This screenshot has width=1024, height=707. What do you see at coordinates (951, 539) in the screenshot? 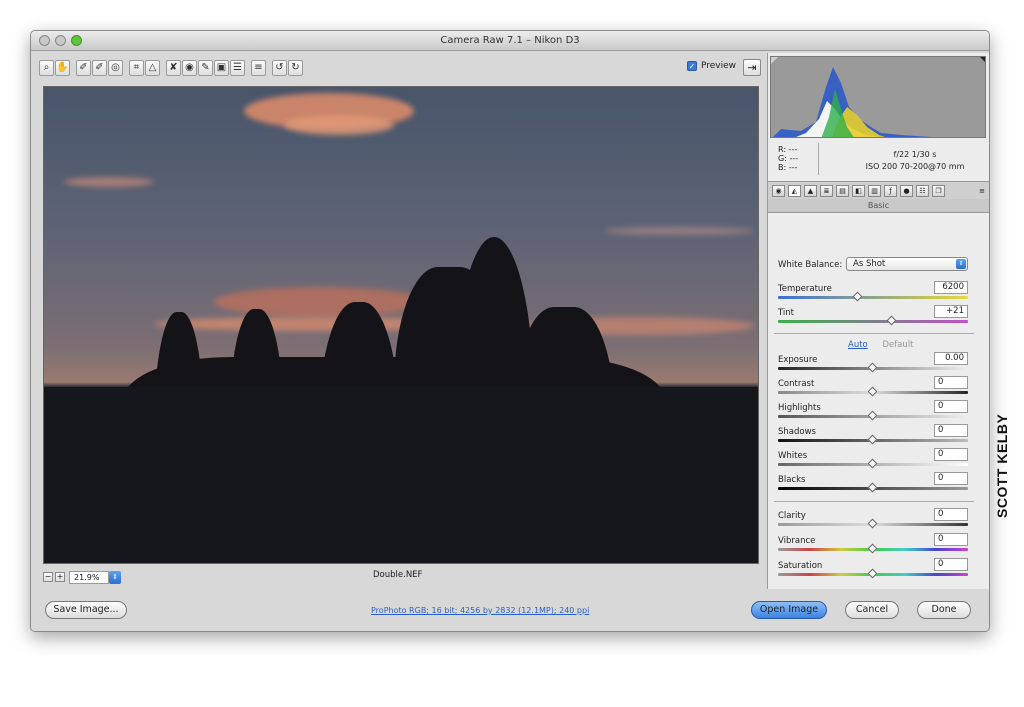
I see `vibrance-field: 0` at bounding box center [951, 539].